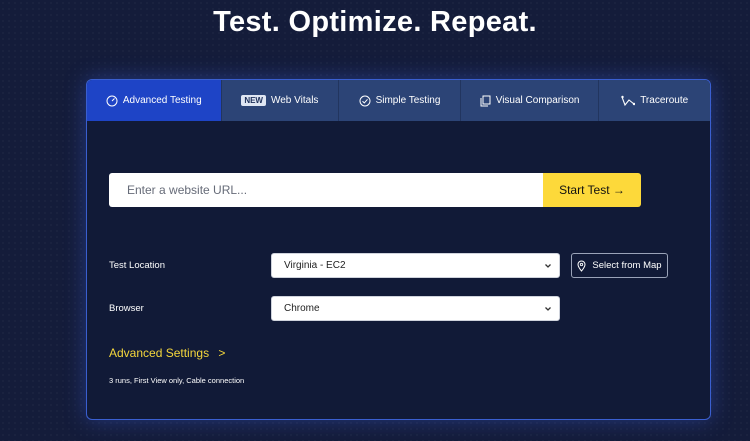 The width and height of the screenshot is (750, 441). I want to click on page-title: Test. Optimize. Repeat., so click(375, 22).